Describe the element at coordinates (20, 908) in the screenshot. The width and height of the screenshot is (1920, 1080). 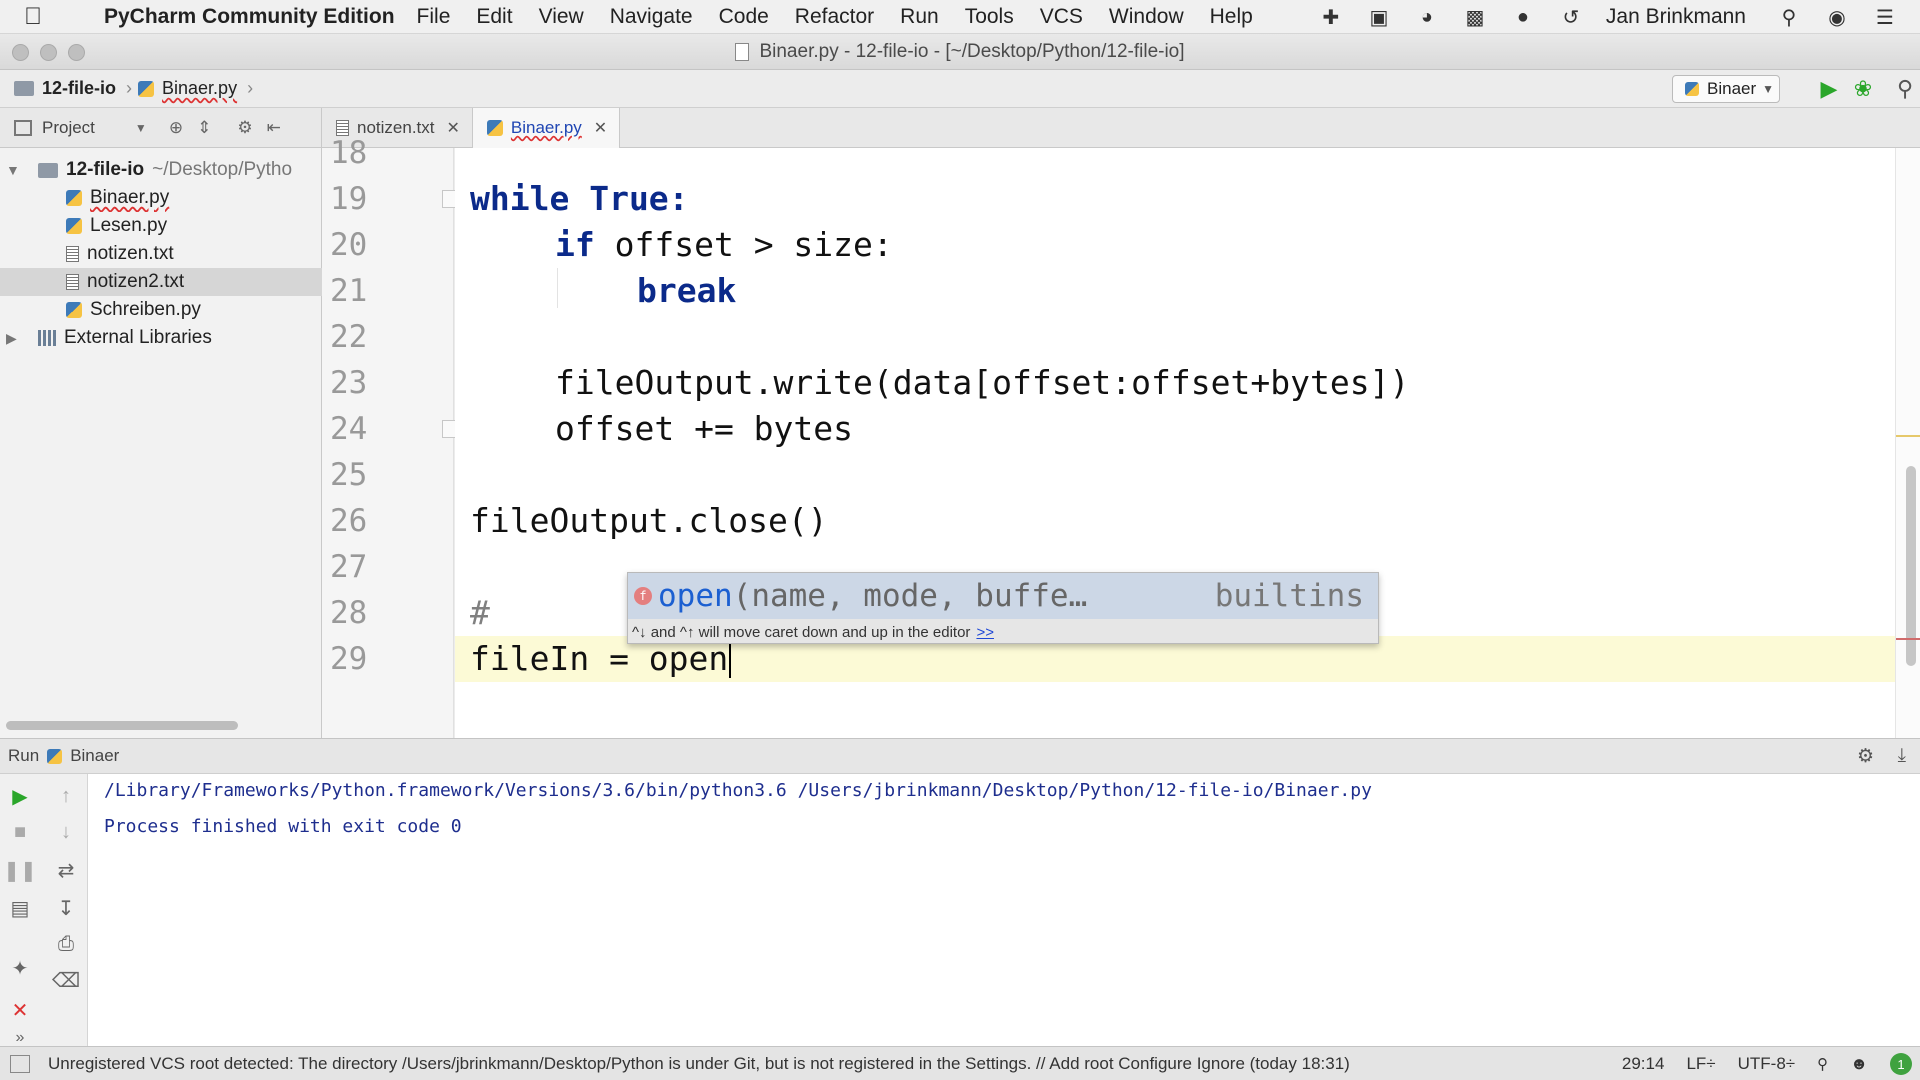
I see `restore-layout-icon: ▤` at that location.